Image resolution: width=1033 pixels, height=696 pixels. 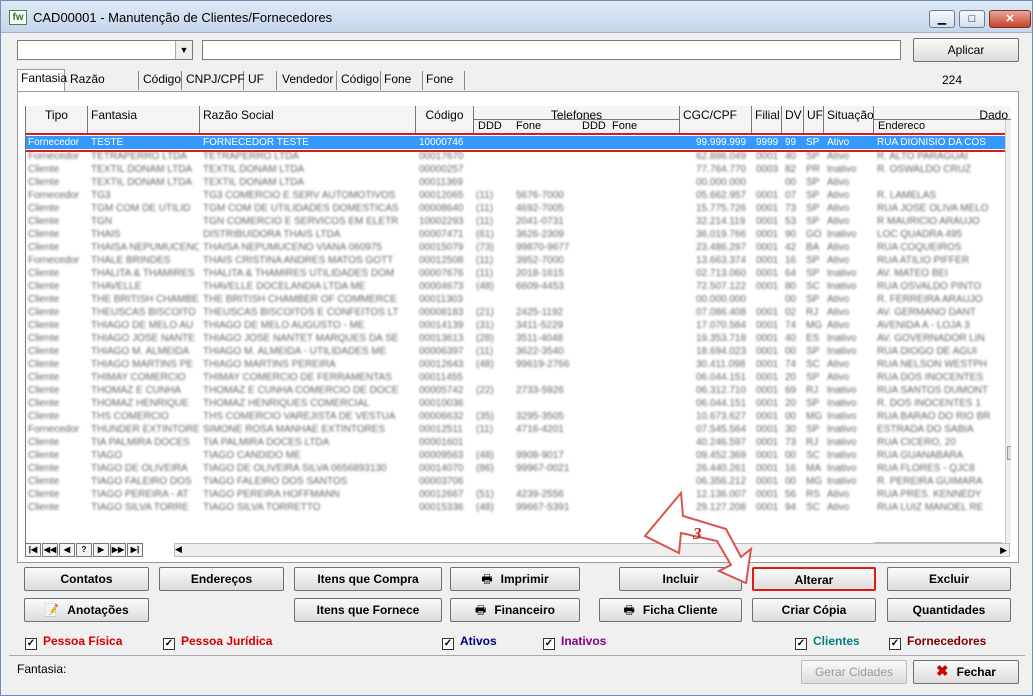 What do you see at coordinates (814, 120) in the screenshot?
I see `col-header-uf: UF` at bounding box center [814, 120].